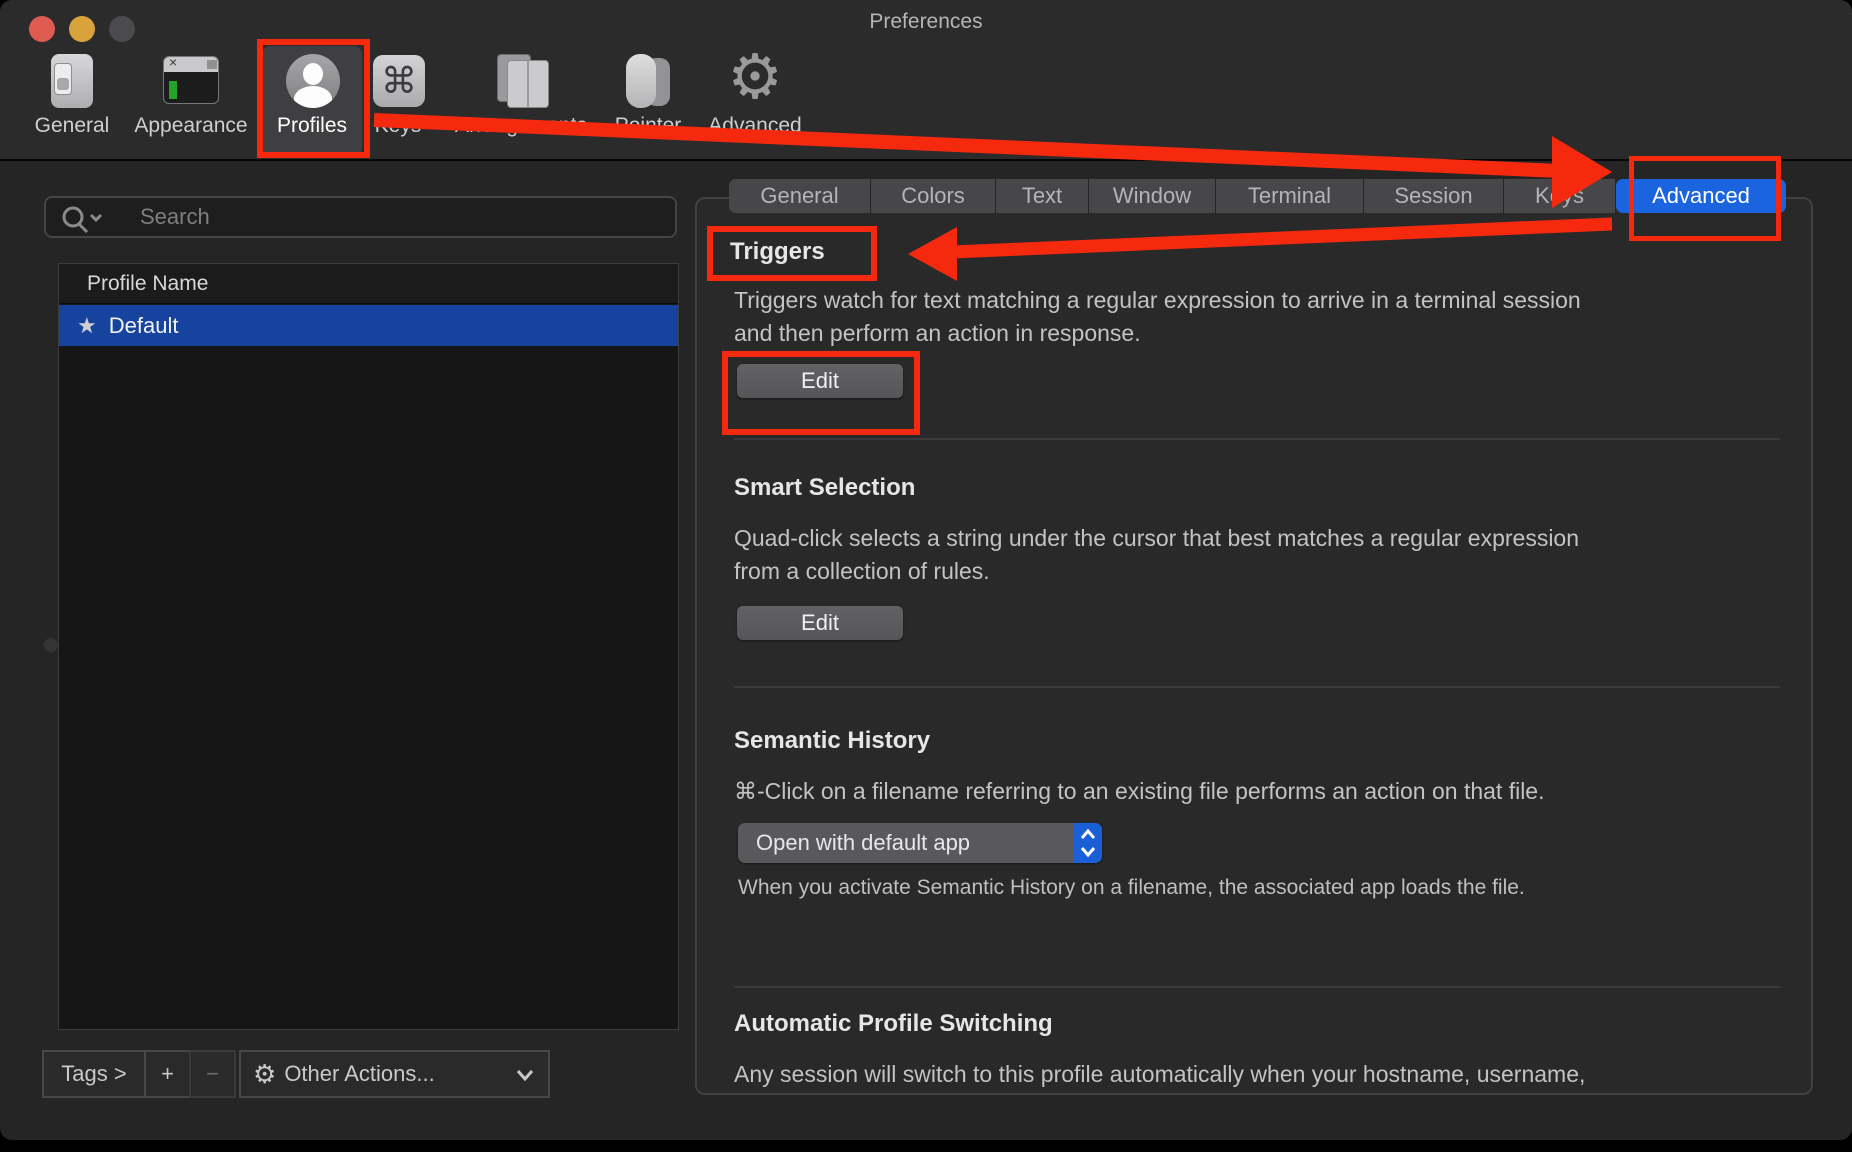 This screenshot has width=1852, height=1152. Describe the element at coordinates (167, 1074) in the screenshot. I see `add-profile-button: +` at that location.